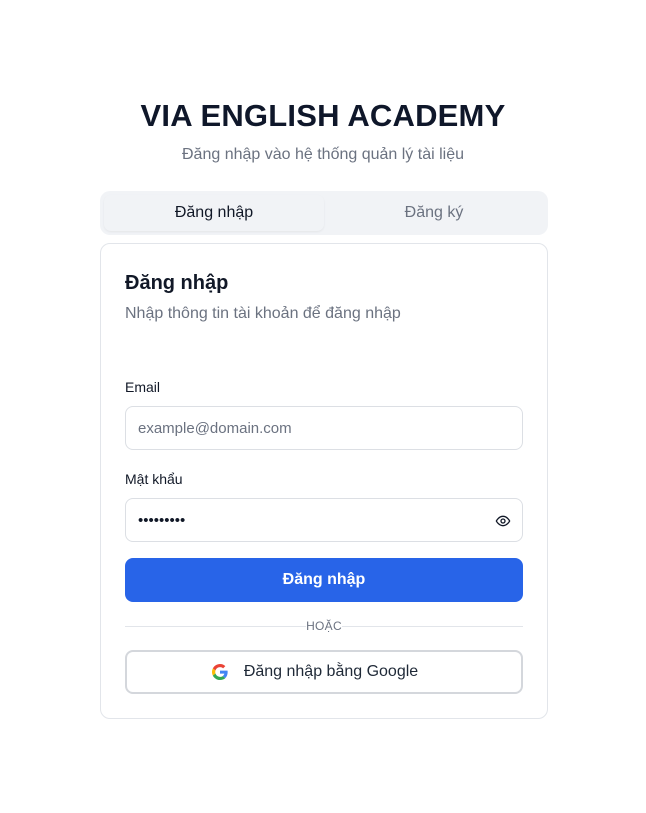 This screenshot has width=646, height=813. I want to click on password-field-box, so click(324, 520).